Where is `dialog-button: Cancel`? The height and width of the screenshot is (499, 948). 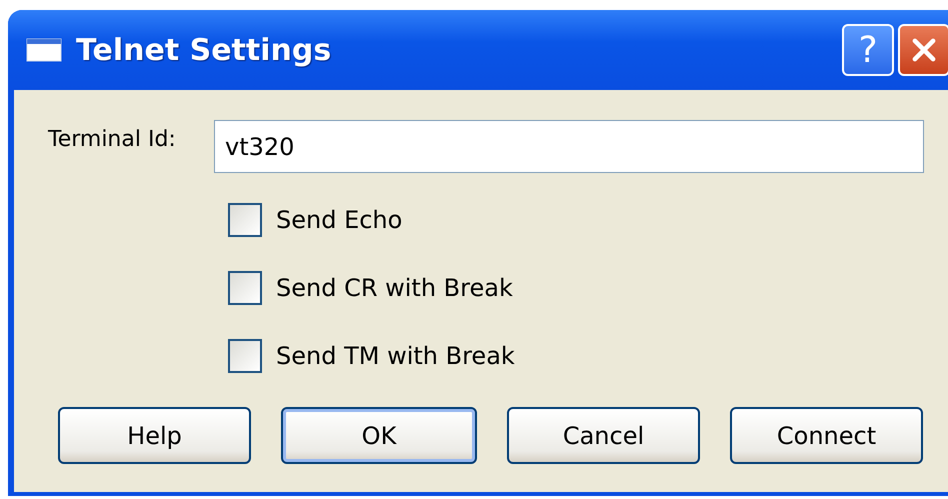 dialog-button: Cancel is located at coordinates (603, 435).